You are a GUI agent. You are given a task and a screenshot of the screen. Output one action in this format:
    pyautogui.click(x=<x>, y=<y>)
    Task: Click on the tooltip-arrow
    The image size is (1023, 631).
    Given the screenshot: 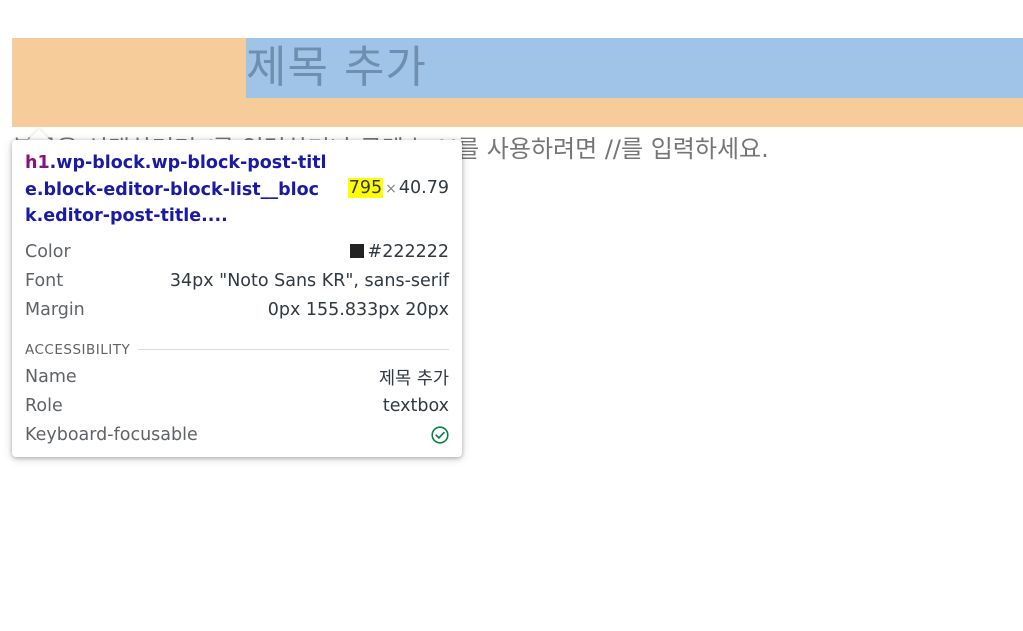 What is the action you would take?
    pyautogui.click(x=39, y=134)
    